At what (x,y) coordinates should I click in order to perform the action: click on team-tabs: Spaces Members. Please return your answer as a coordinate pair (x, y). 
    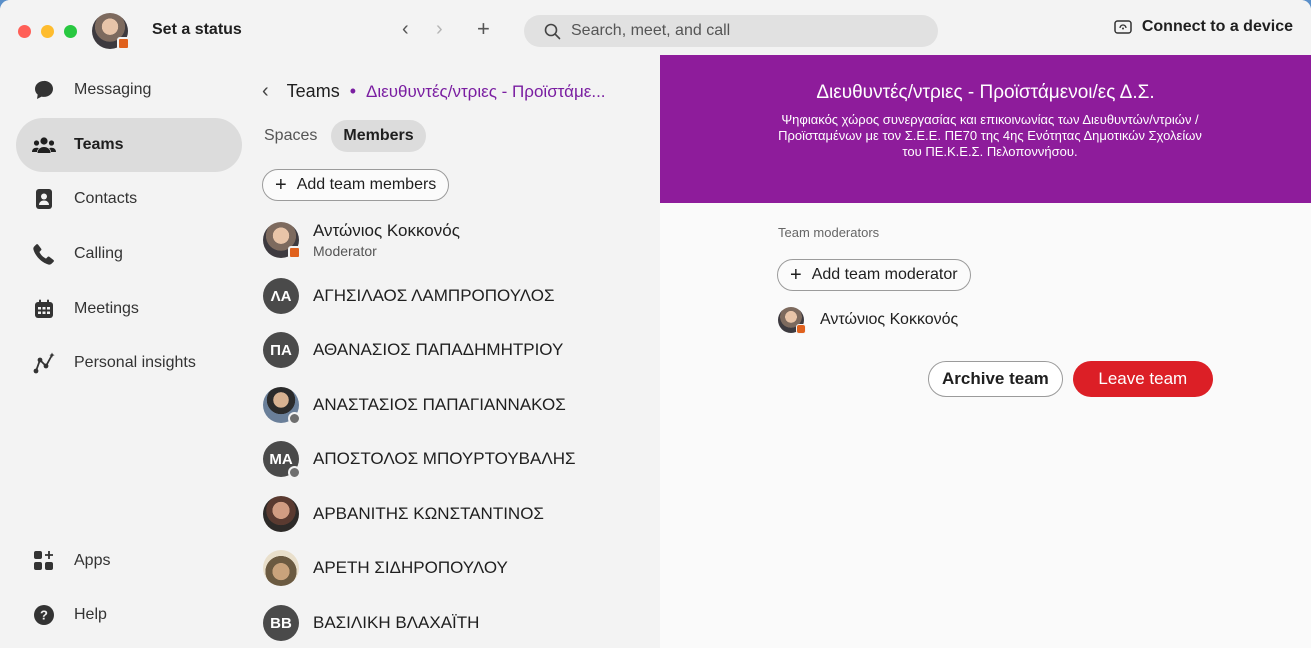
    Looking at the image, I should click on (345, 136).